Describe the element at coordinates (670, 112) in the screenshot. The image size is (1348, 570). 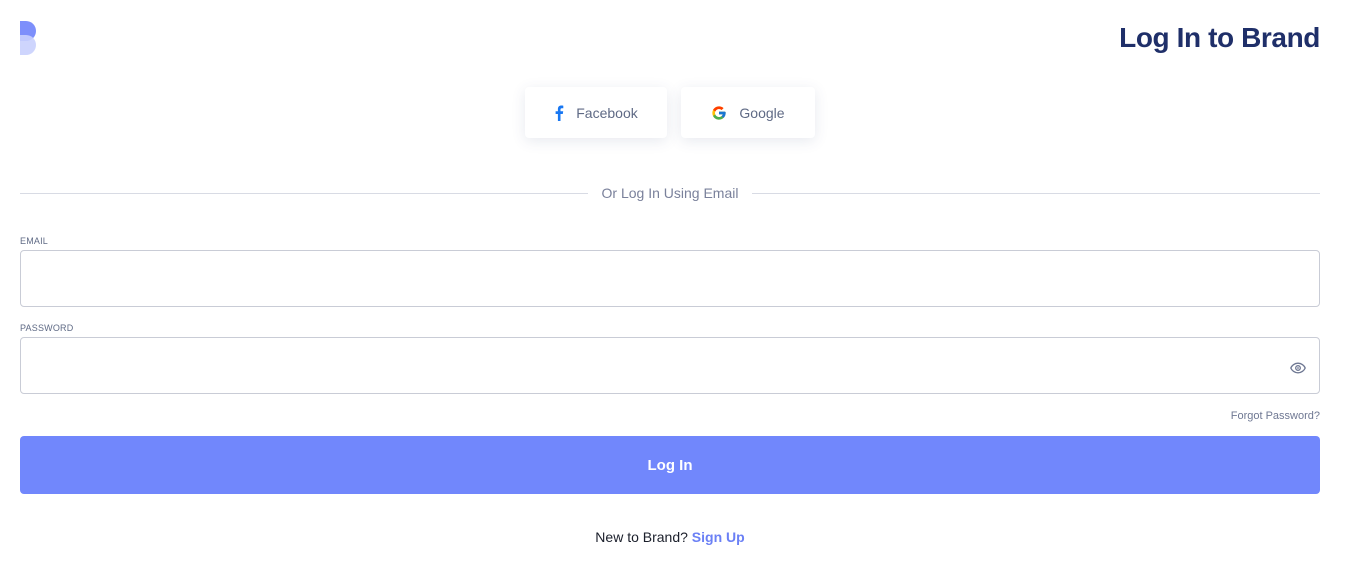
I see `social-login-row: Facebook Google` at that location.